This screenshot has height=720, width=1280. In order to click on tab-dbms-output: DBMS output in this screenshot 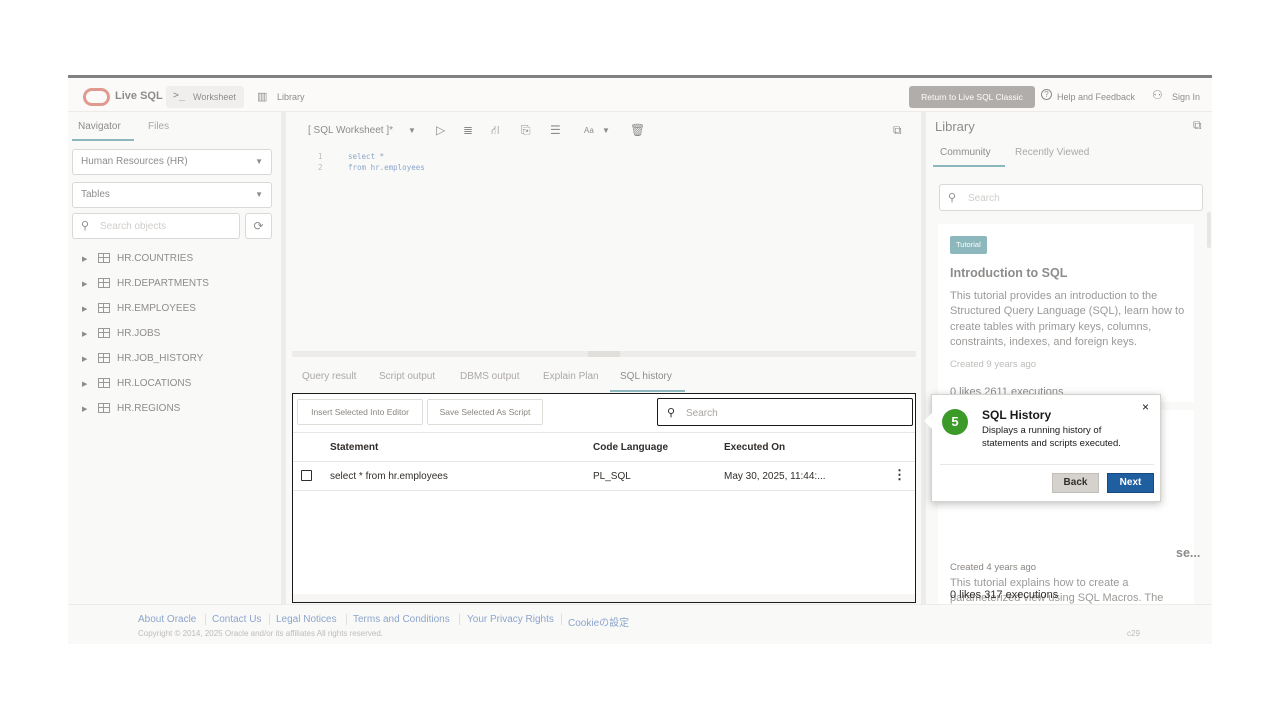, I will do `click(489, 376)`.